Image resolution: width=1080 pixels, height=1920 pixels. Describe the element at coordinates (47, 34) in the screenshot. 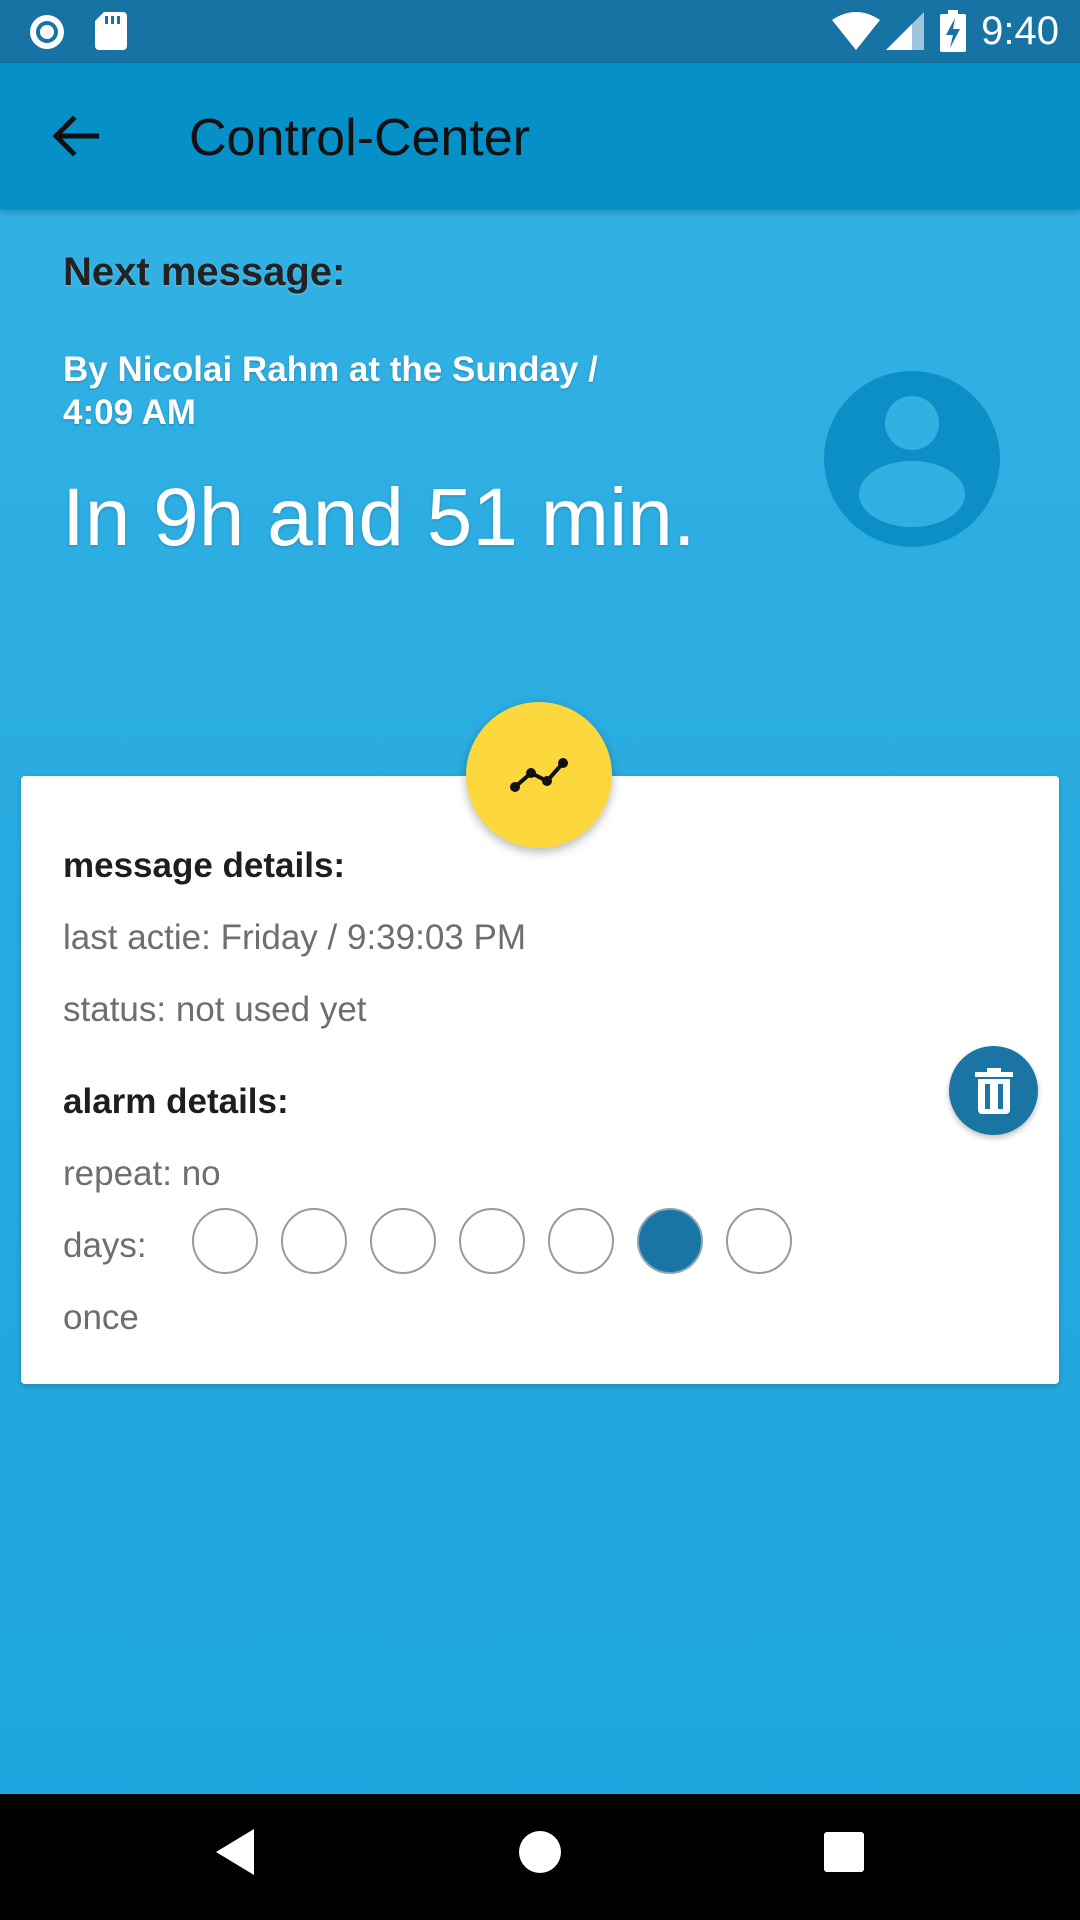

I see `radio-icon` at that location.